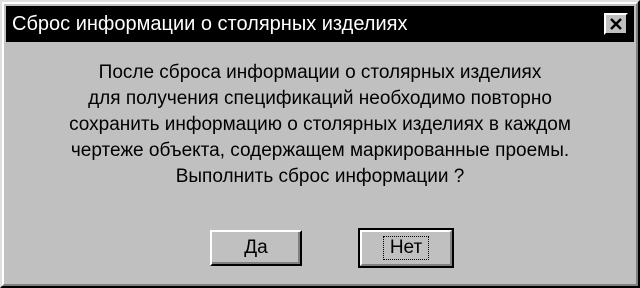 This screenshot has width=640, height=288. I want to click on title-bar: Сброс информации о столярных изделиях, so click(320, 24).